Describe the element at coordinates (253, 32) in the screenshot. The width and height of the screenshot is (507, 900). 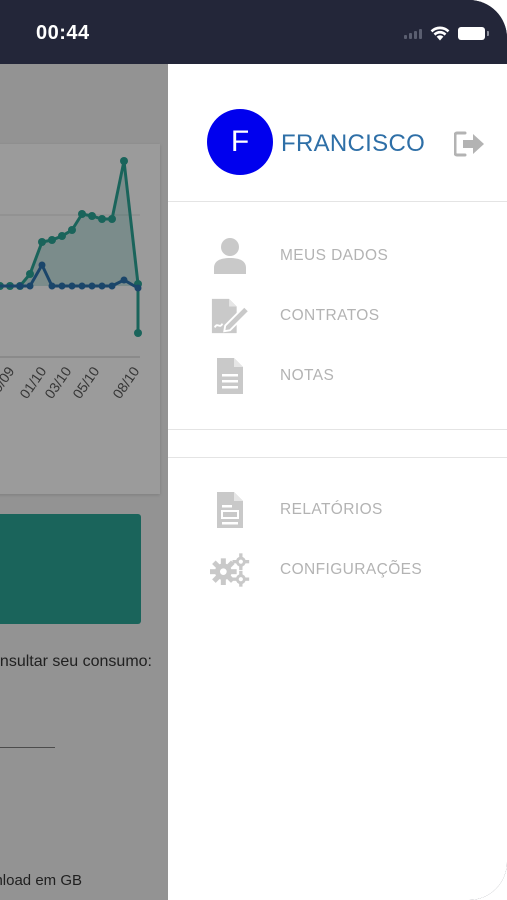
I see `status-bar: 00:44` at that location.